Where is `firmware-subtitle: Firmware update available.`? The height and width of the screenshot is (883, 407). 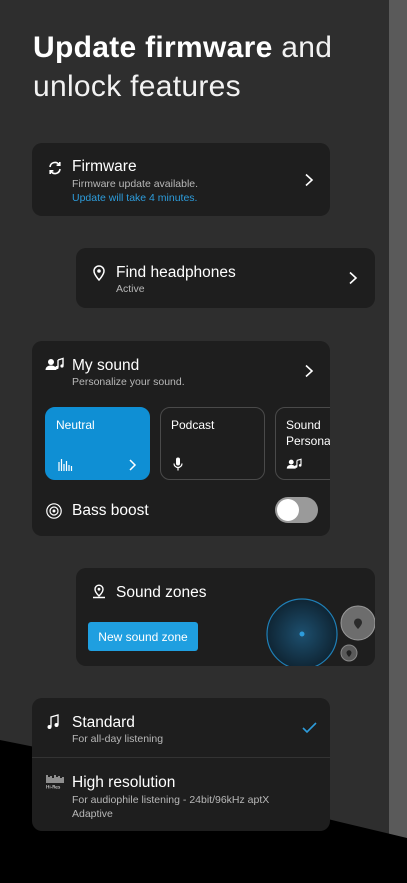 firmware-subtitle: Firmware update available. is located at coordinates (135, 184).